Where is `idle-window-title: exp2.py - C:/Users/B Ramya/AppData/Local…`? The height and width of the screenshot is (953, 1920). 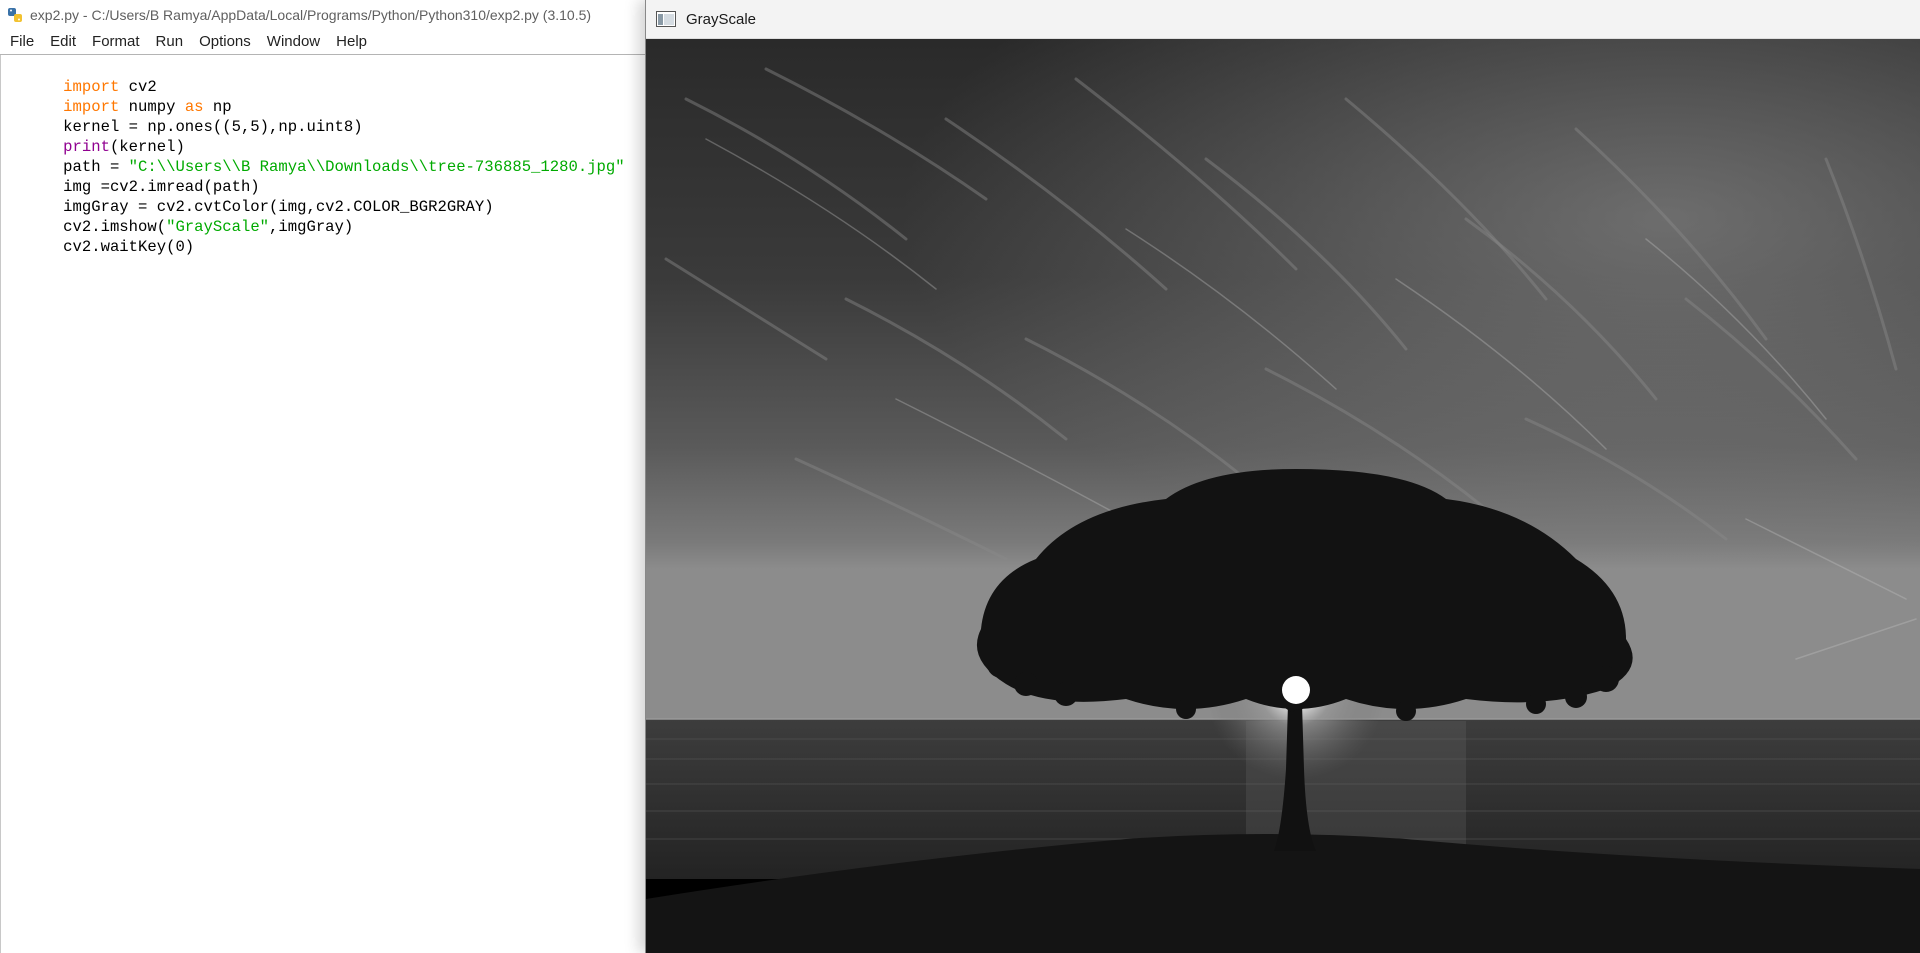
idle-window-title: exp2.py - C:/Users/B Ramya/AppData/Local… is located at coordinates (311, 15).